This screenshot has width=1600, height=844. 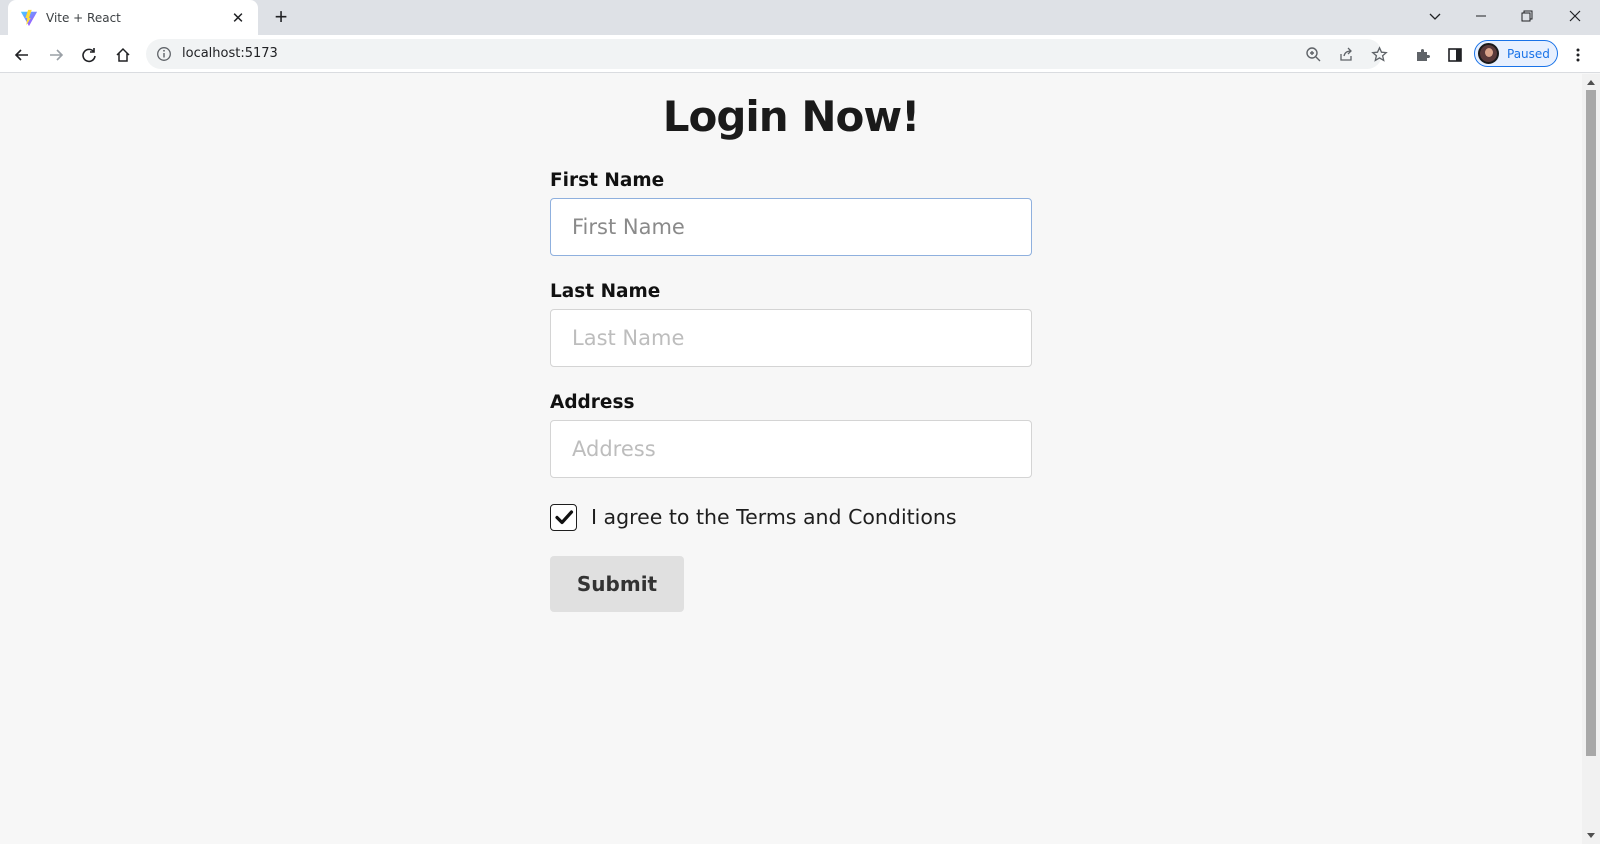 I want to click on browser-toolbar: localhost:5173 Paused, so click(x=800, y=54).